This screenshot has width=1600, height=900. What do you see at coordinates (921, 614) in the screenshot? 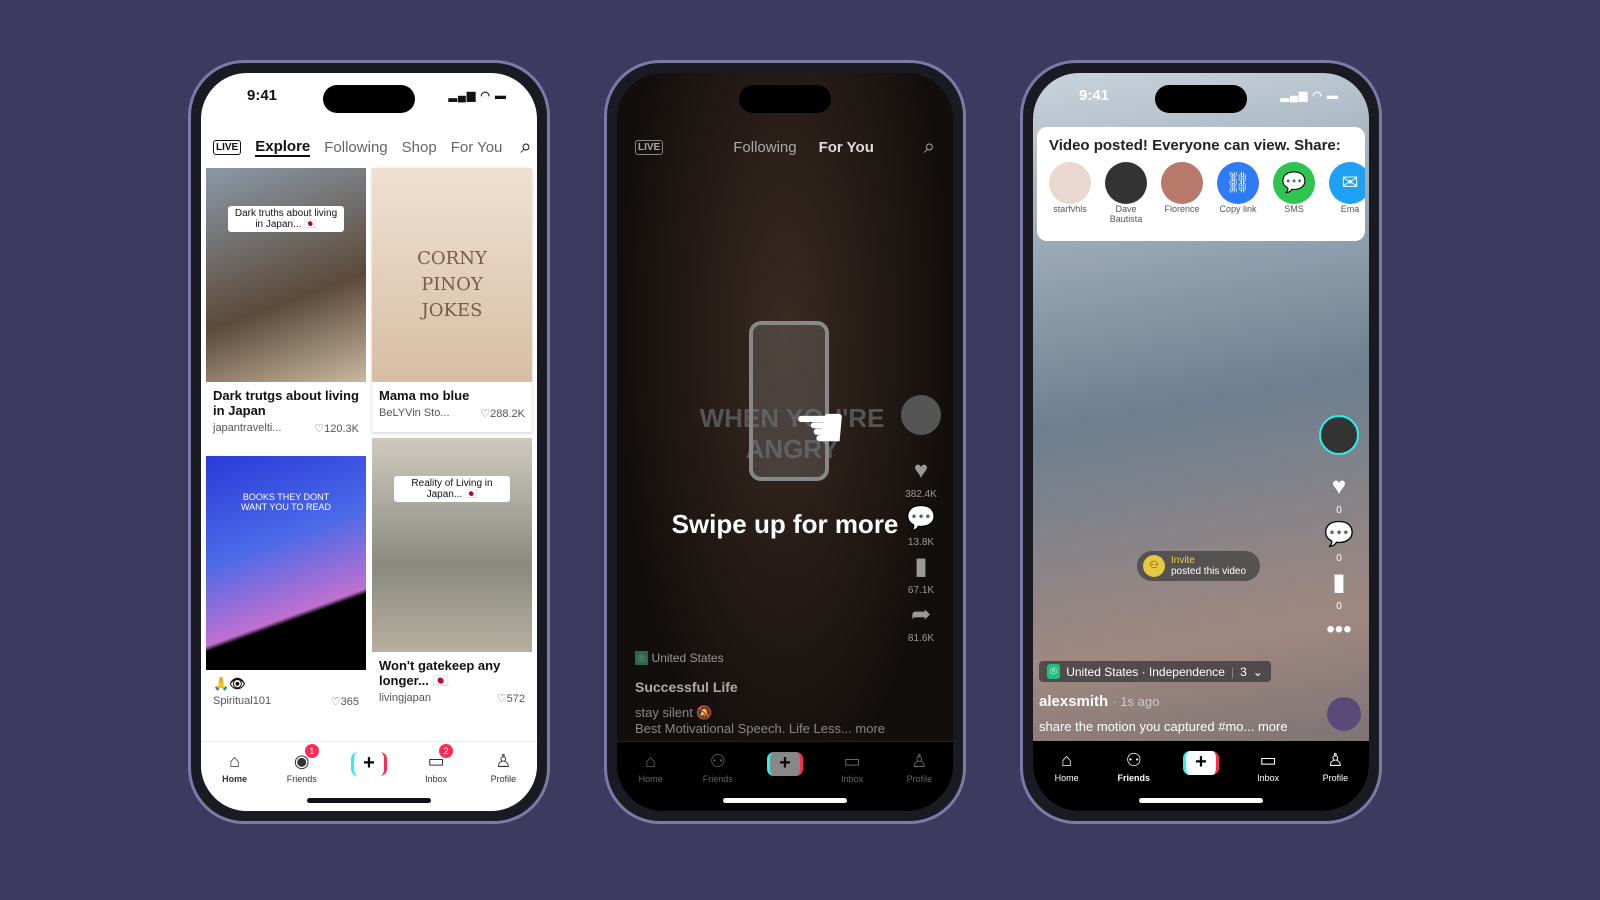
I see `share-icon: ➦` at bounding box center [921, 614].